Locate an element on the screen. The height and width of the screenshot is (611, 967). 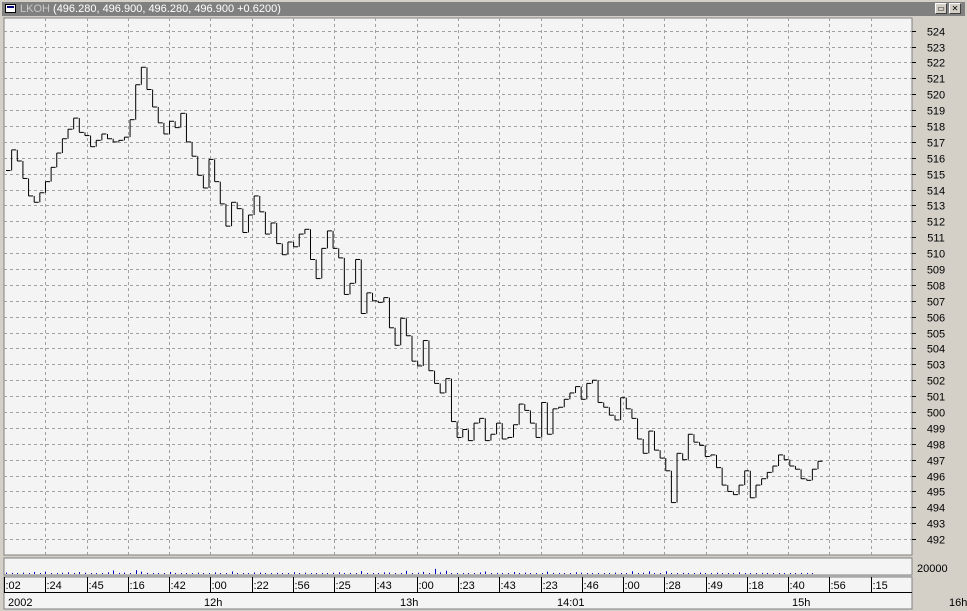
y-tick-label: 504 is located at coordinates (936, 350).